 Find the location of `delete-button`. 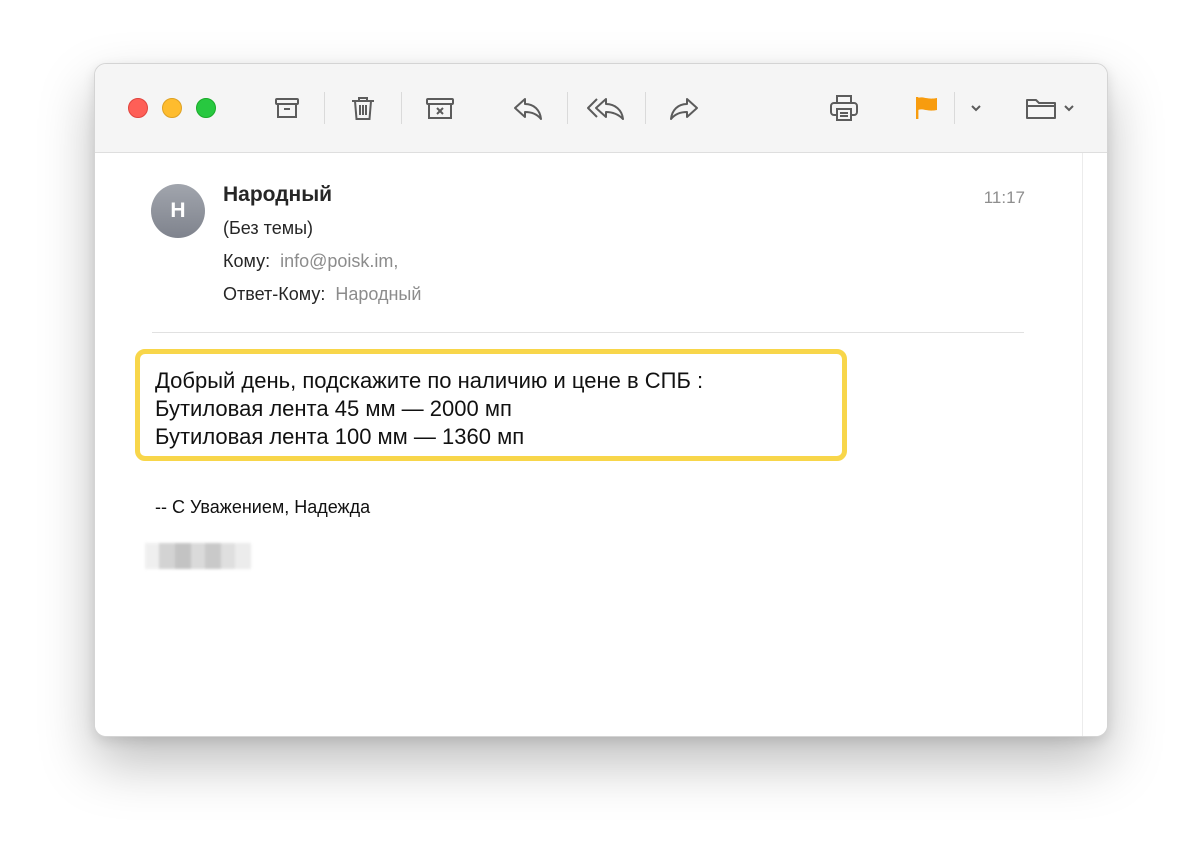

delete-button is located at coordinates (363, 108).